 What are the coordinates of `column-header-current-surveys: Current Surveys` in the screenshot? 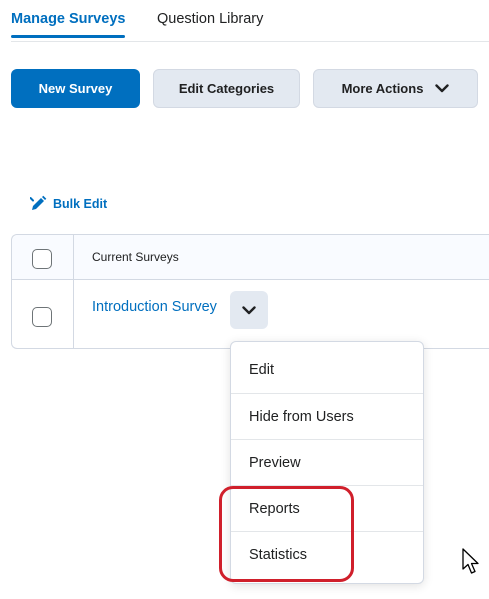 It's located at (135, 257).